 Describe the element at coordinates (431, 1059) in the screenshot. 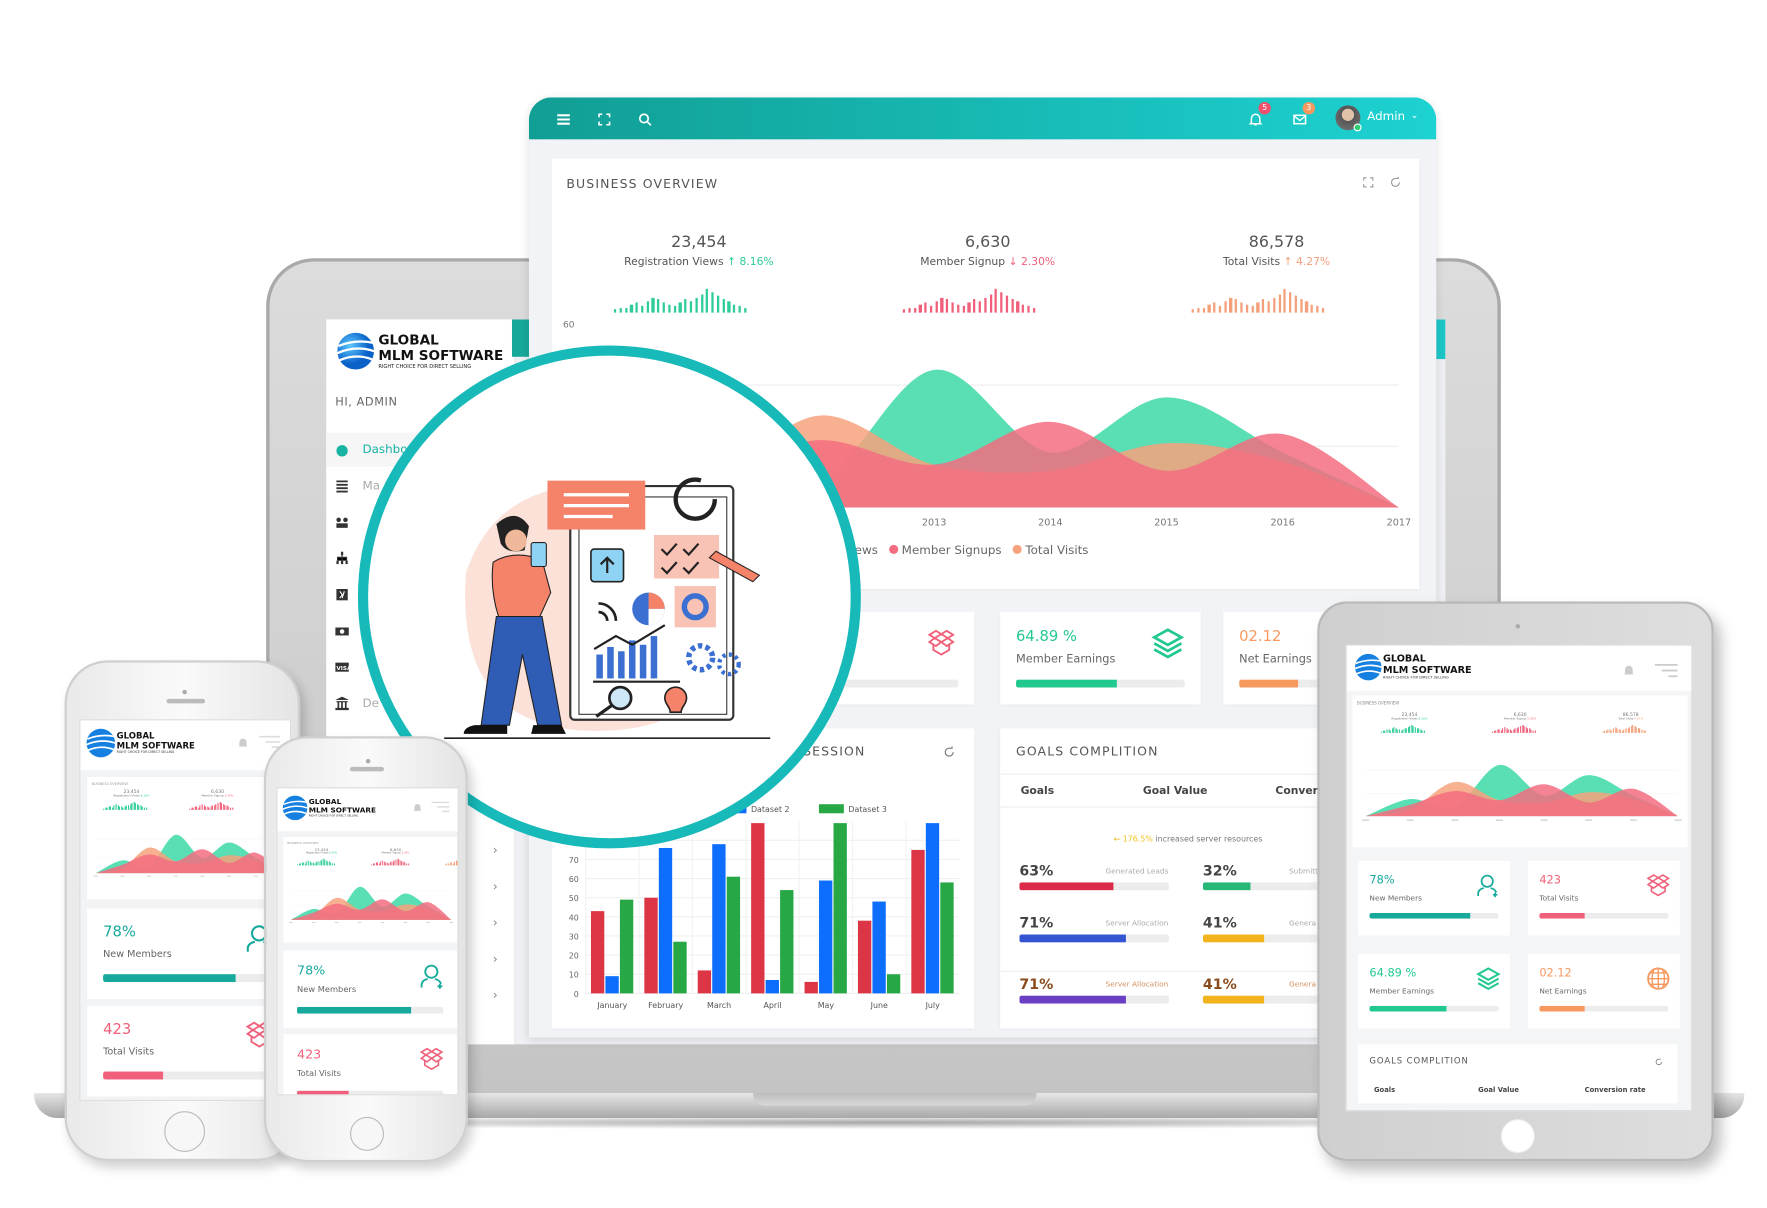

I see `box-icon` at that location.